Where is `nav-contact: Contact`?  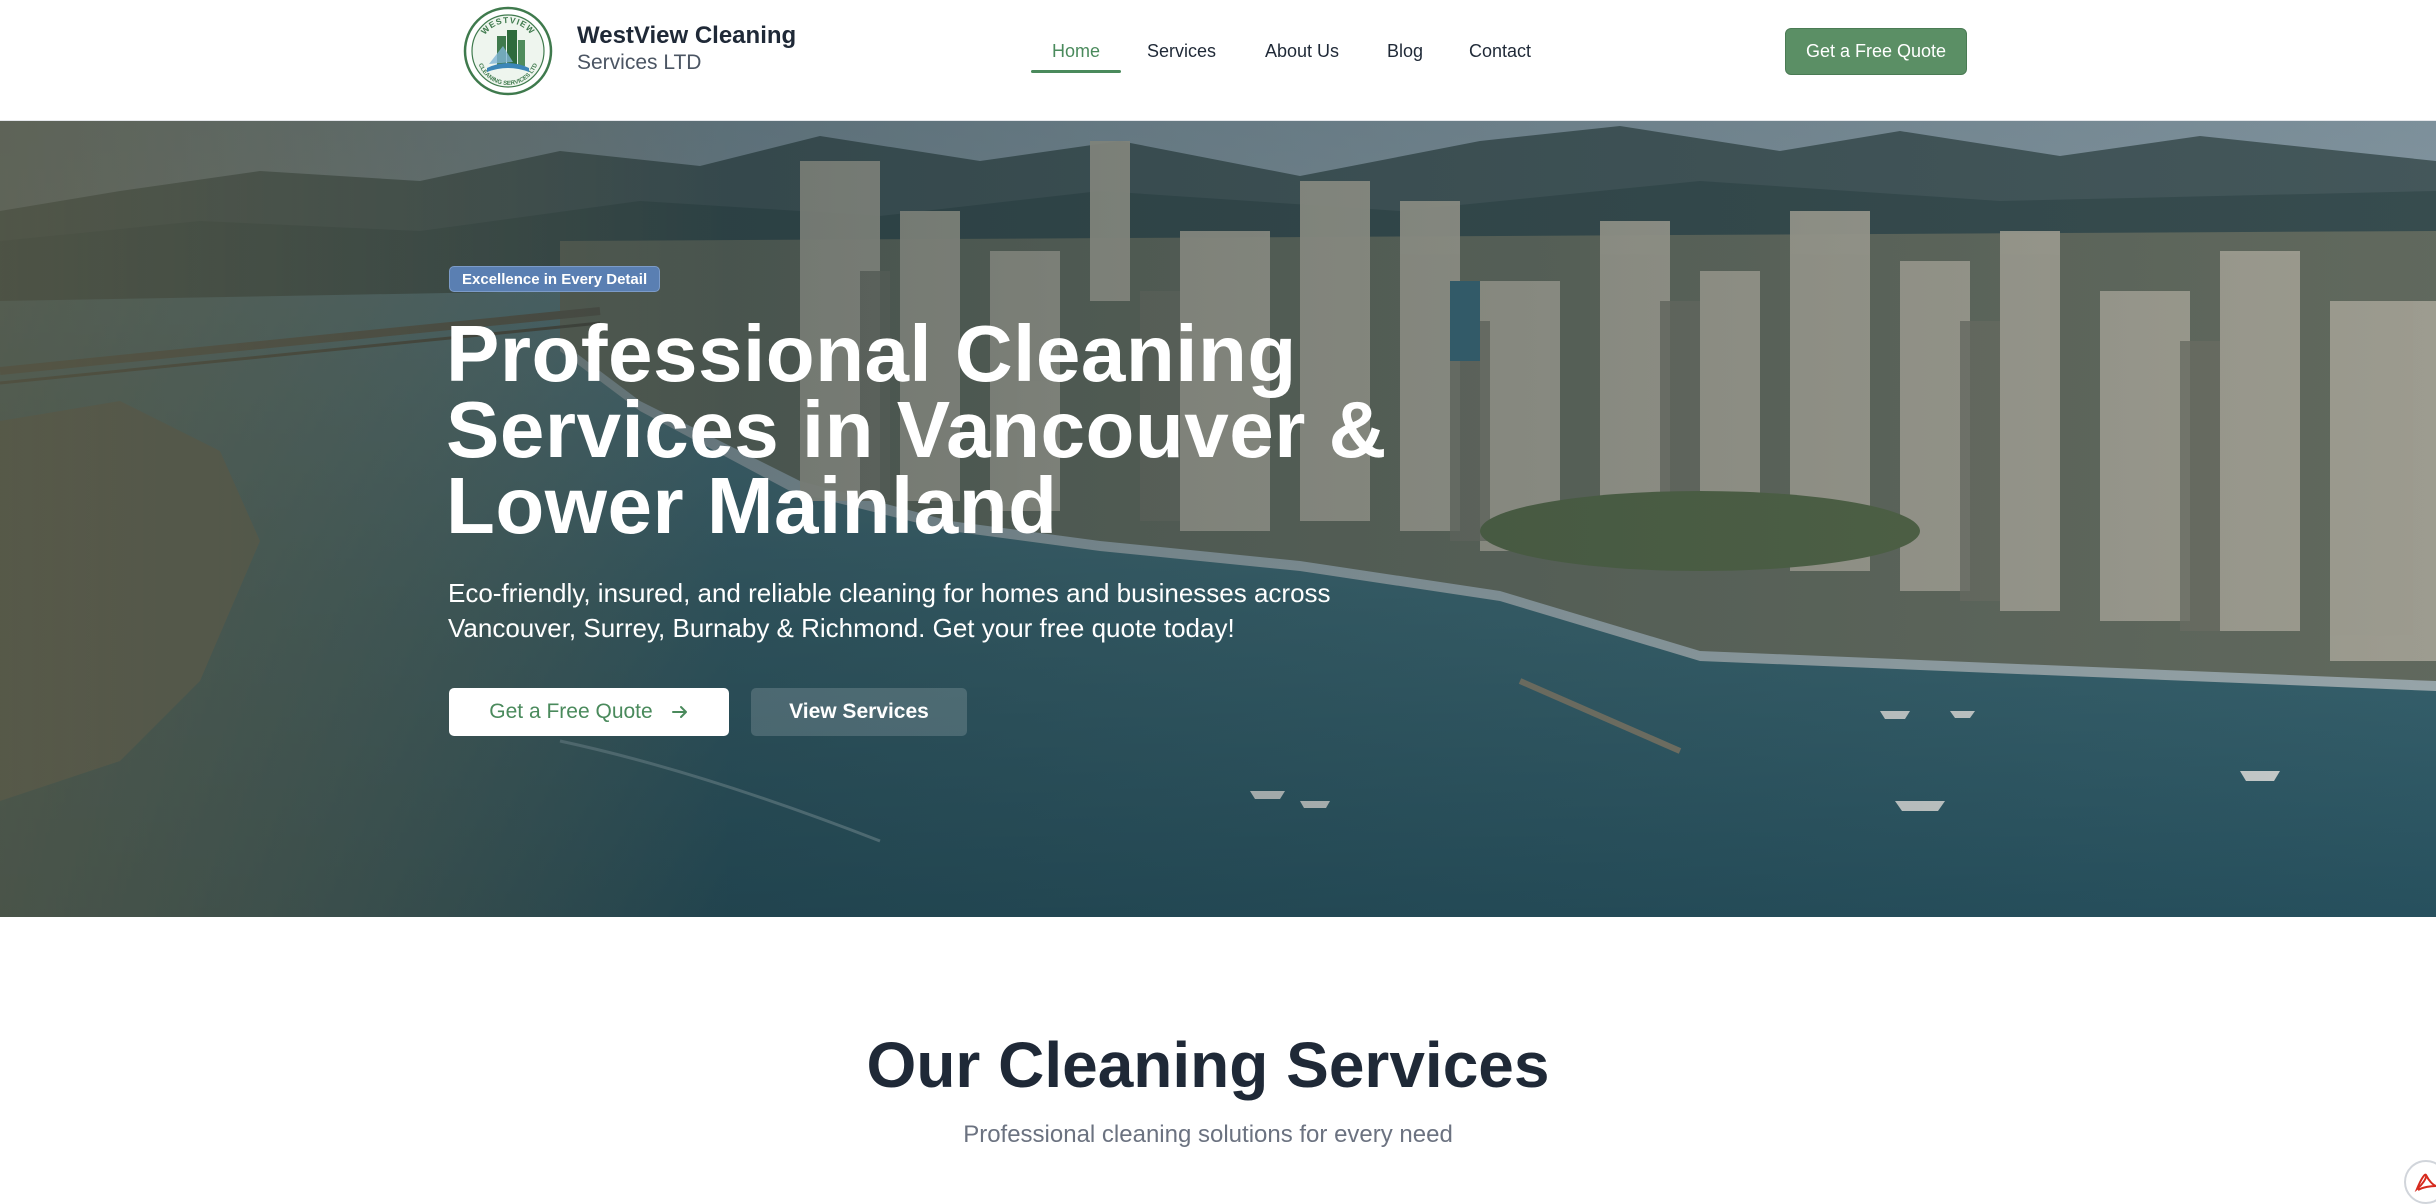 nav-contact: Contact is located at coordinates (1500, 51).